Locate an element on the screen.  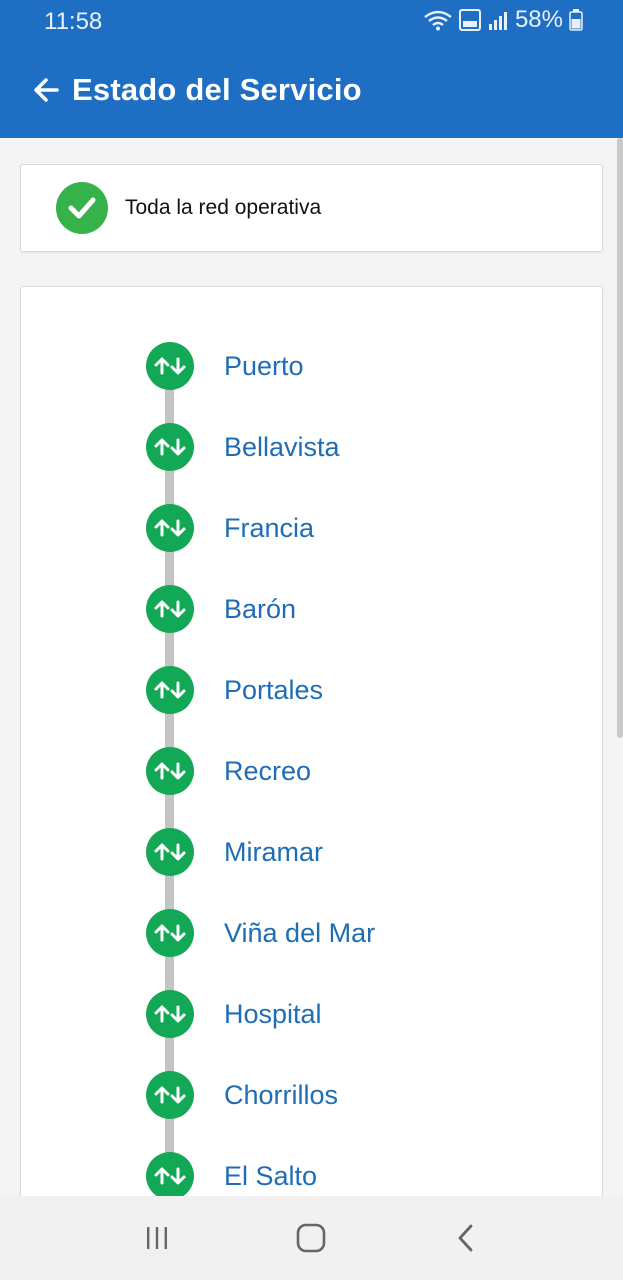
station-item: Viña del Mar is located at coordinates (260, 933).